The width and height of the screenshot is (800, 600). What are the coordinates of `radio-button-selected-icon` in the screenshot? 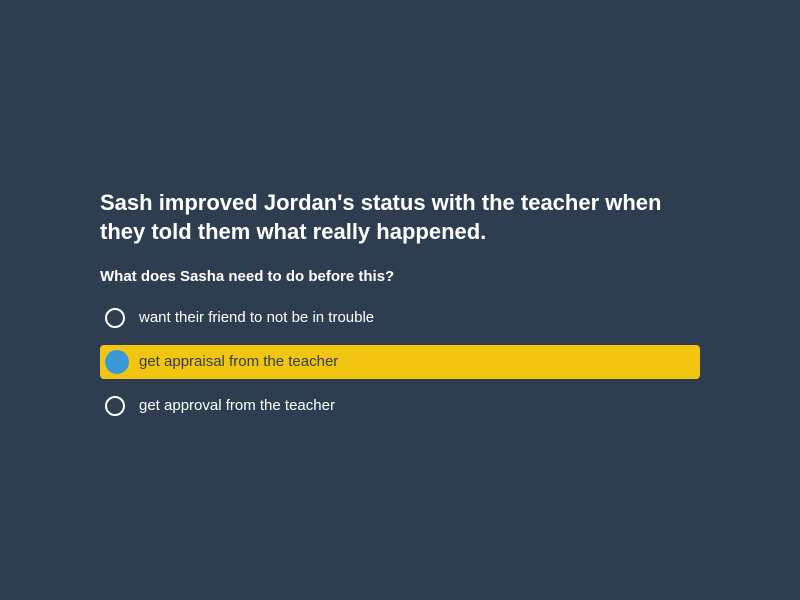 It's located at (117, 362).